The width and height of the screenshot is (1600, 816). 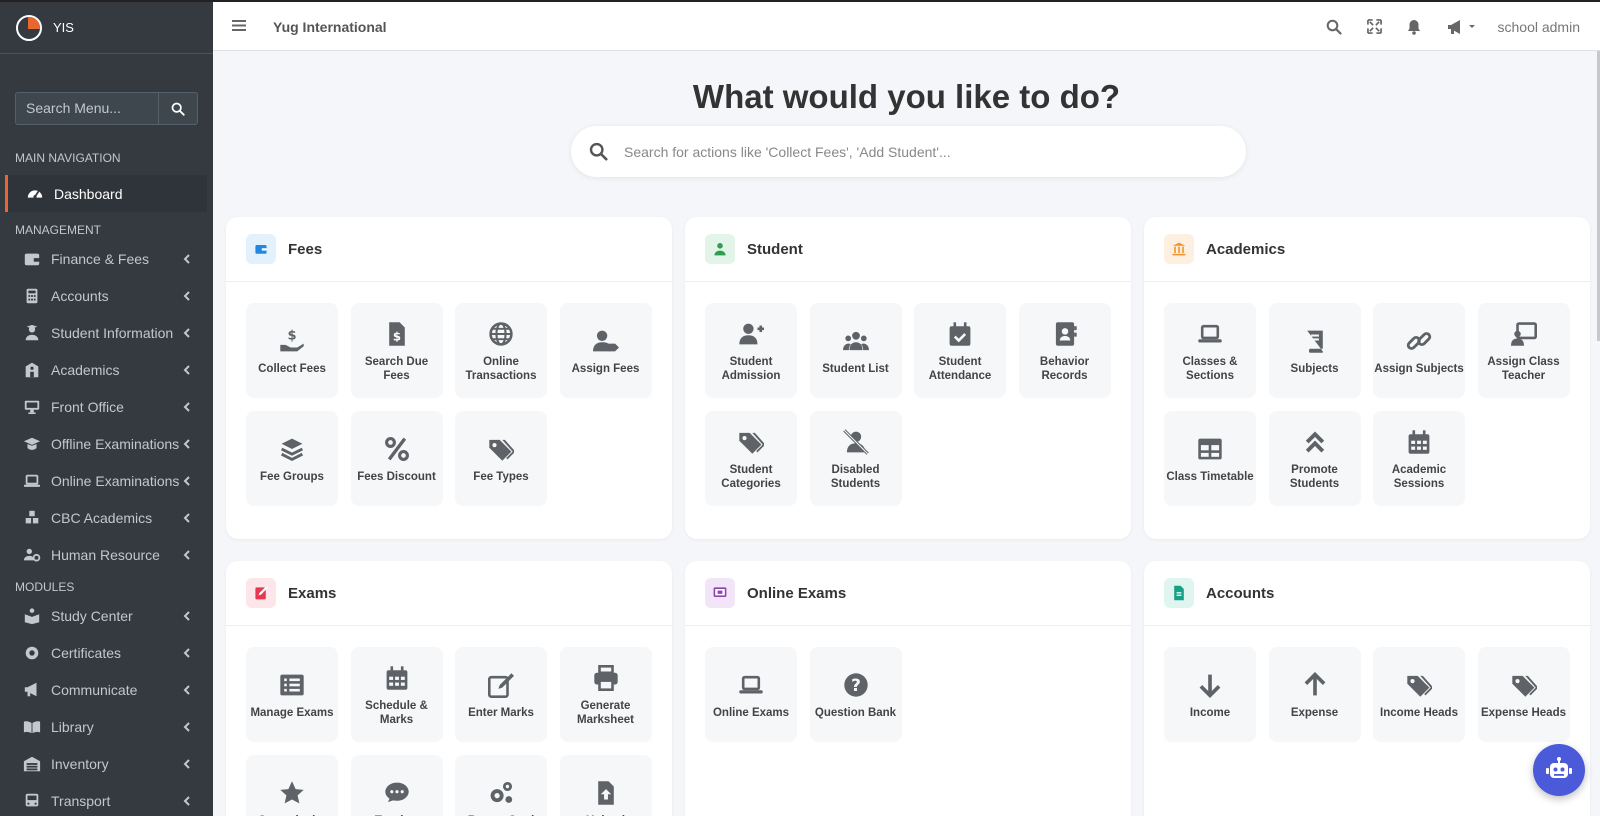 I want to click on wallet-icon, so click(x=32, y=259).